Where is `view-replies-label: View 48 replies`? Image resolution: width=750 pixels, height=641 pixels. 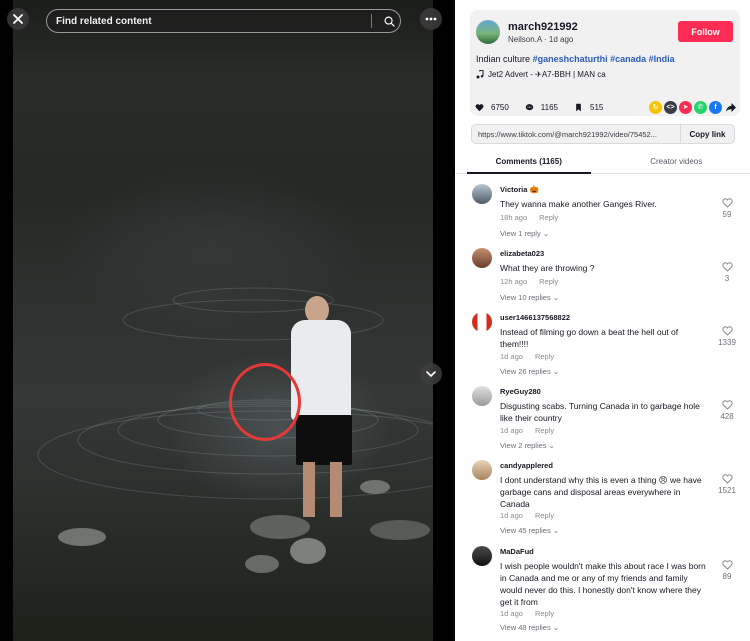
view-replies-label: View 48 replies is located at coordinates (525, 627).